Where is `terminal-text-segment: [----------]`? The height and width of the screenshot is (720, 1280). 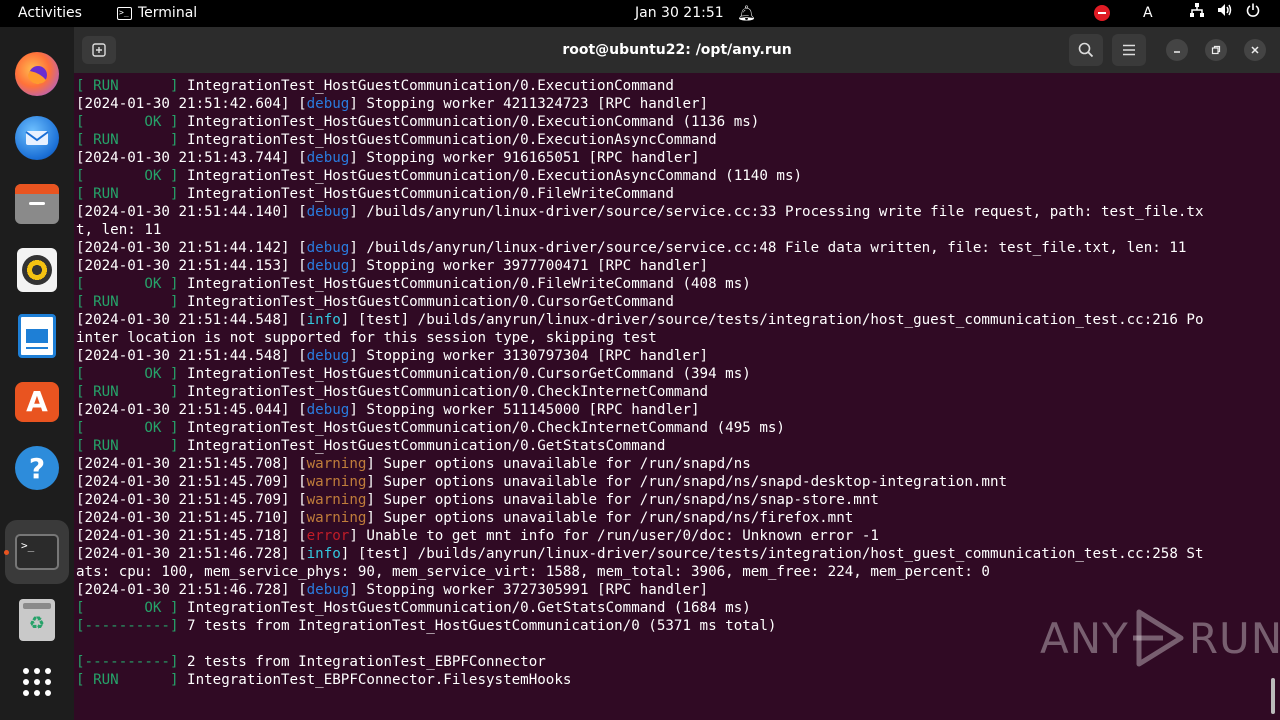
terminal-text-segment: [----------] is located at coordinates (127, 626).